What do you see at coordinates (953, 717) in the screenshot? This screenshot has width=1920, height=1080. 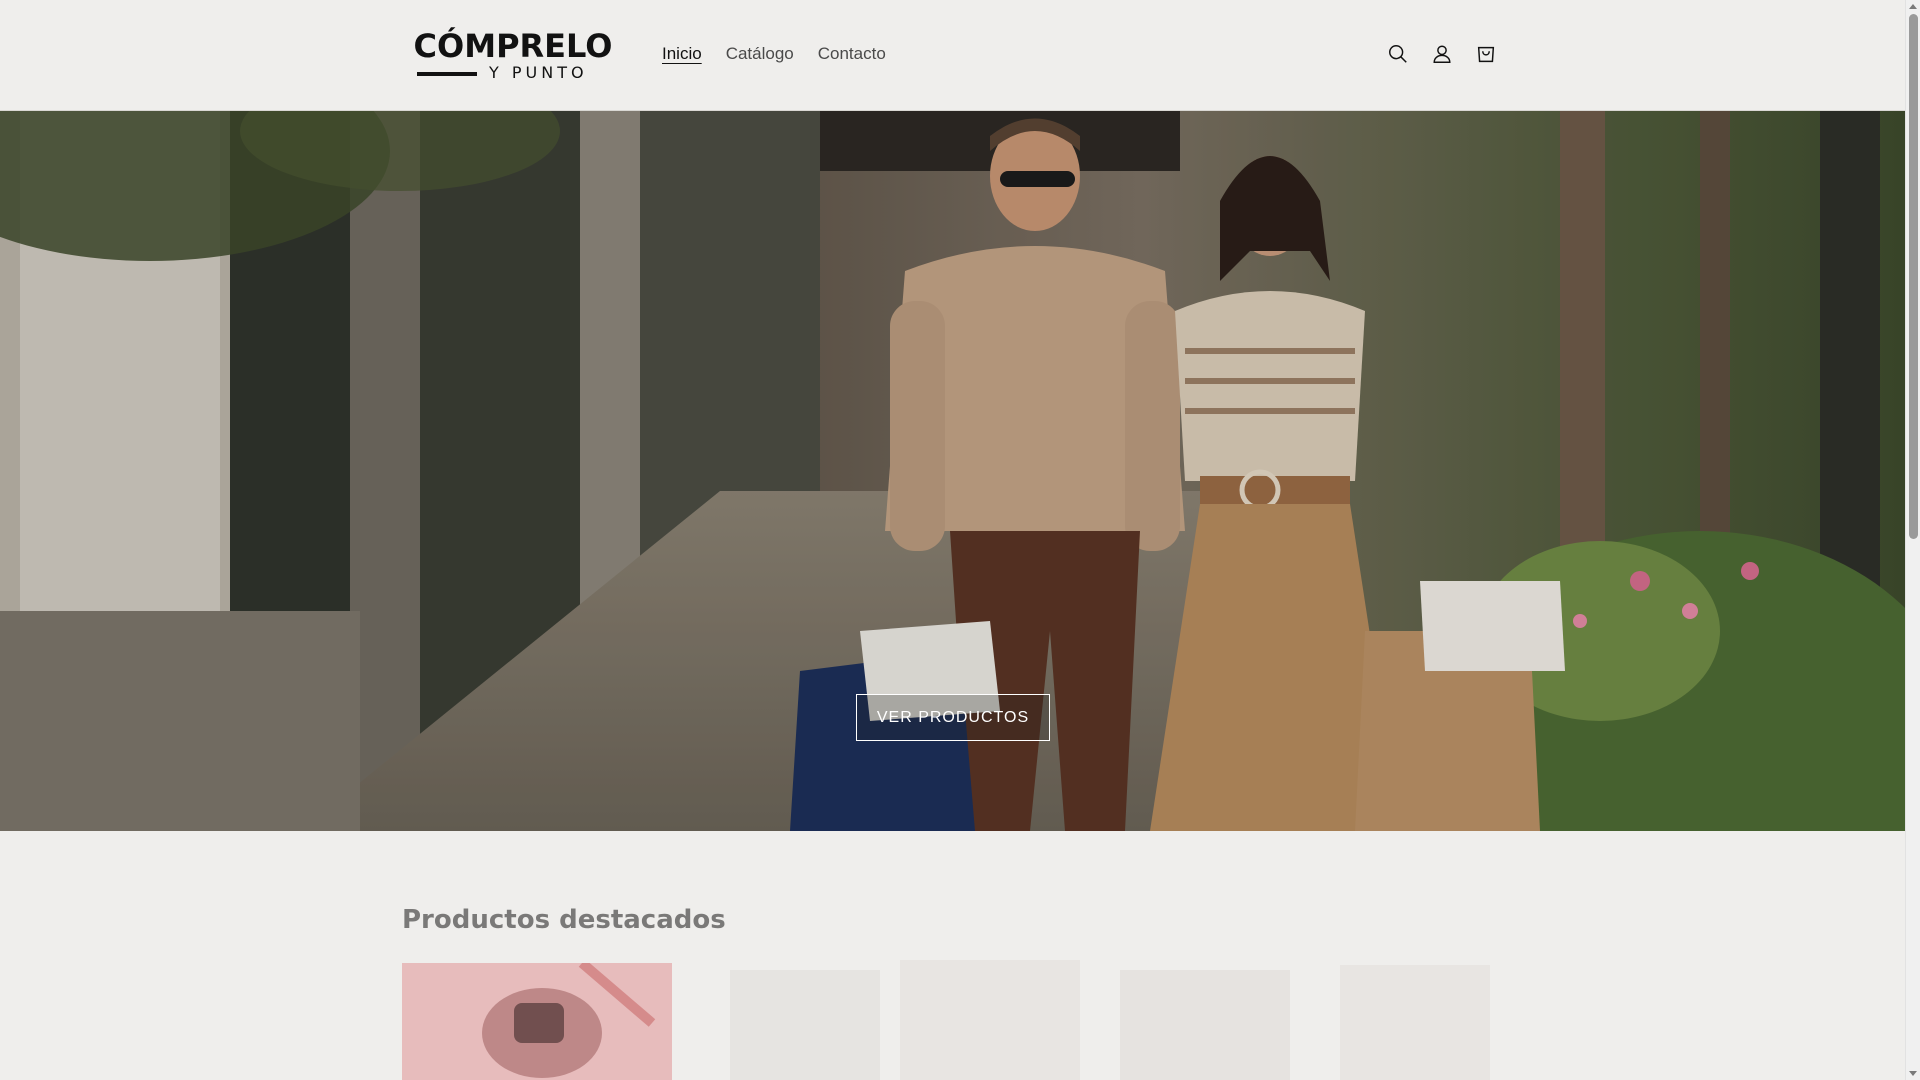 I see `ver-productos-button: VER PRODUCTOS` at bounding box center [953, 717].